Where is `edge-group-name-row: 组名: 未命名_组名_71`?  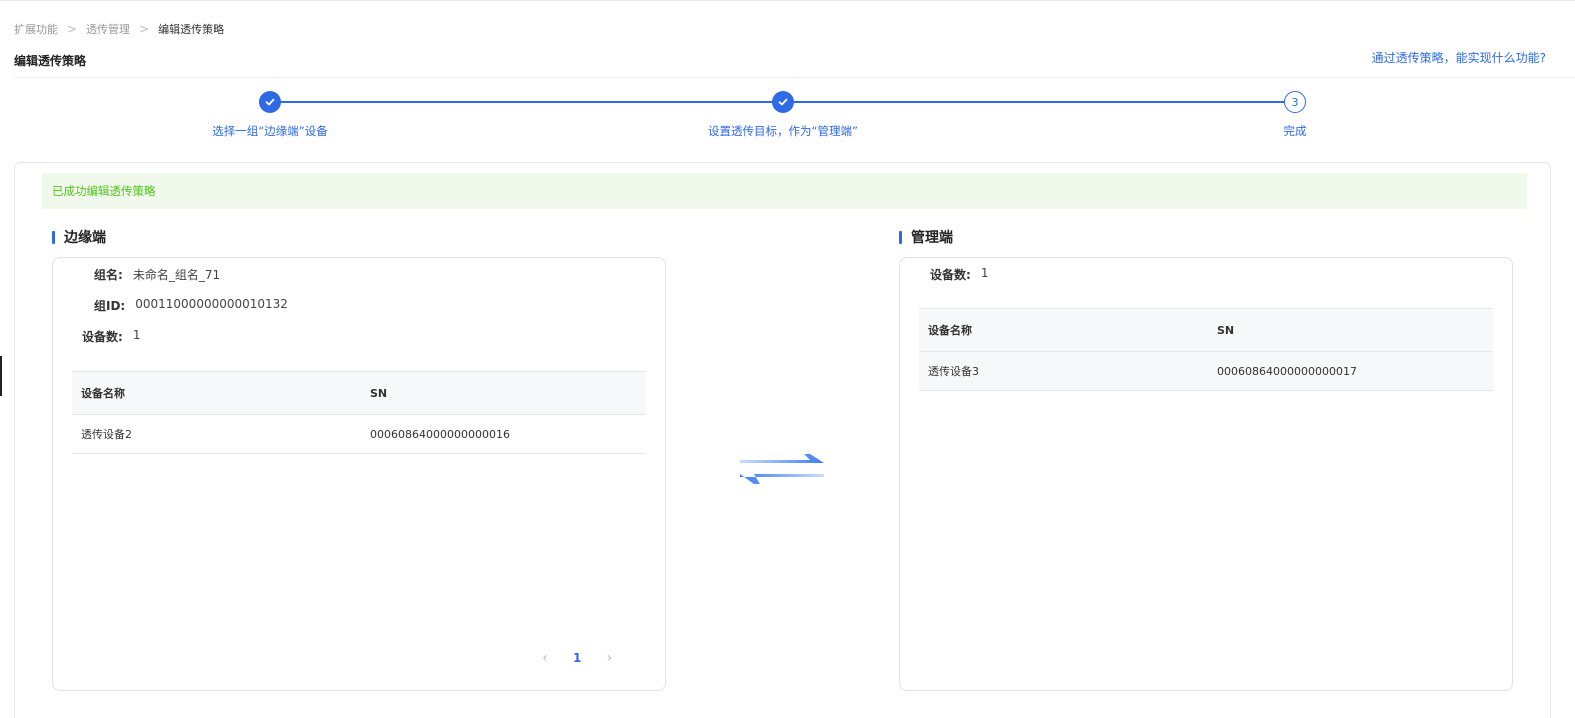
edge-group-name-row: 组名: 未命名_组名_71 is located at coordinates (157, 274).